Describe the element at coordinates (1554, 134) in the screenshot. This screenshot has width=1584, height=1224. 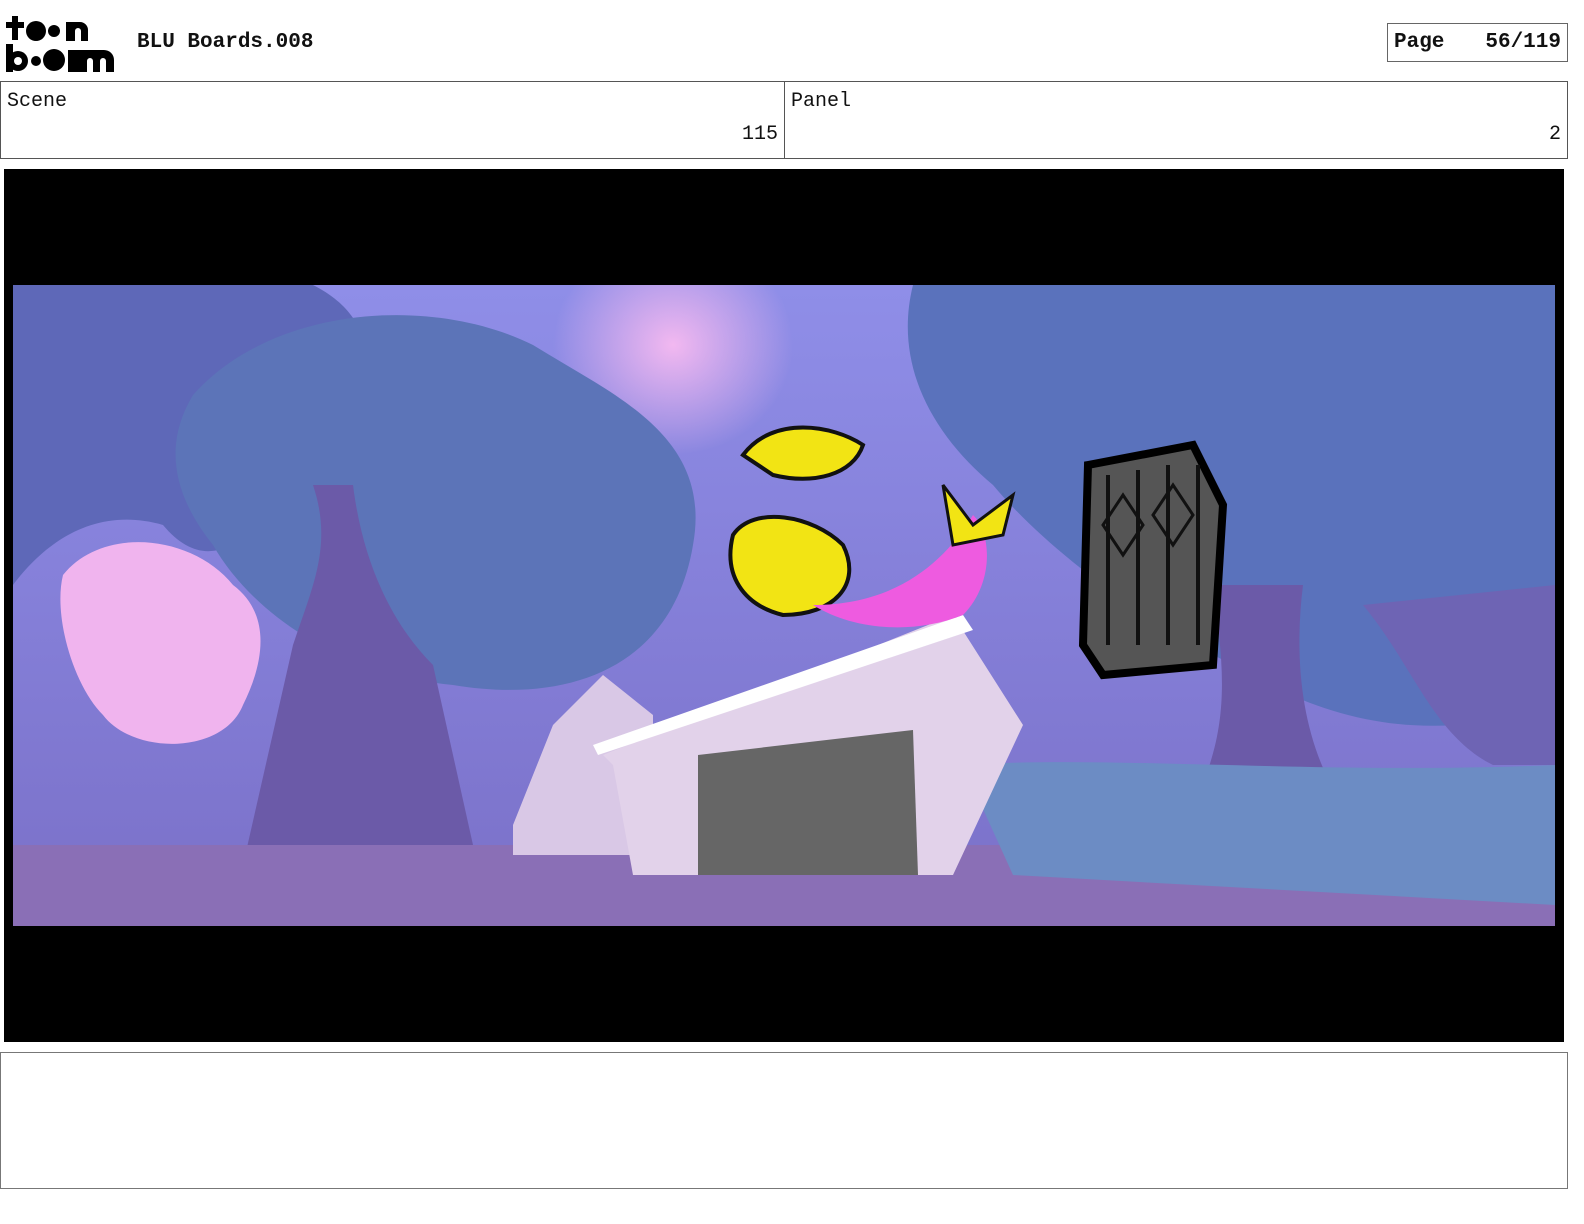
I see `panel-value: 2` at that location.